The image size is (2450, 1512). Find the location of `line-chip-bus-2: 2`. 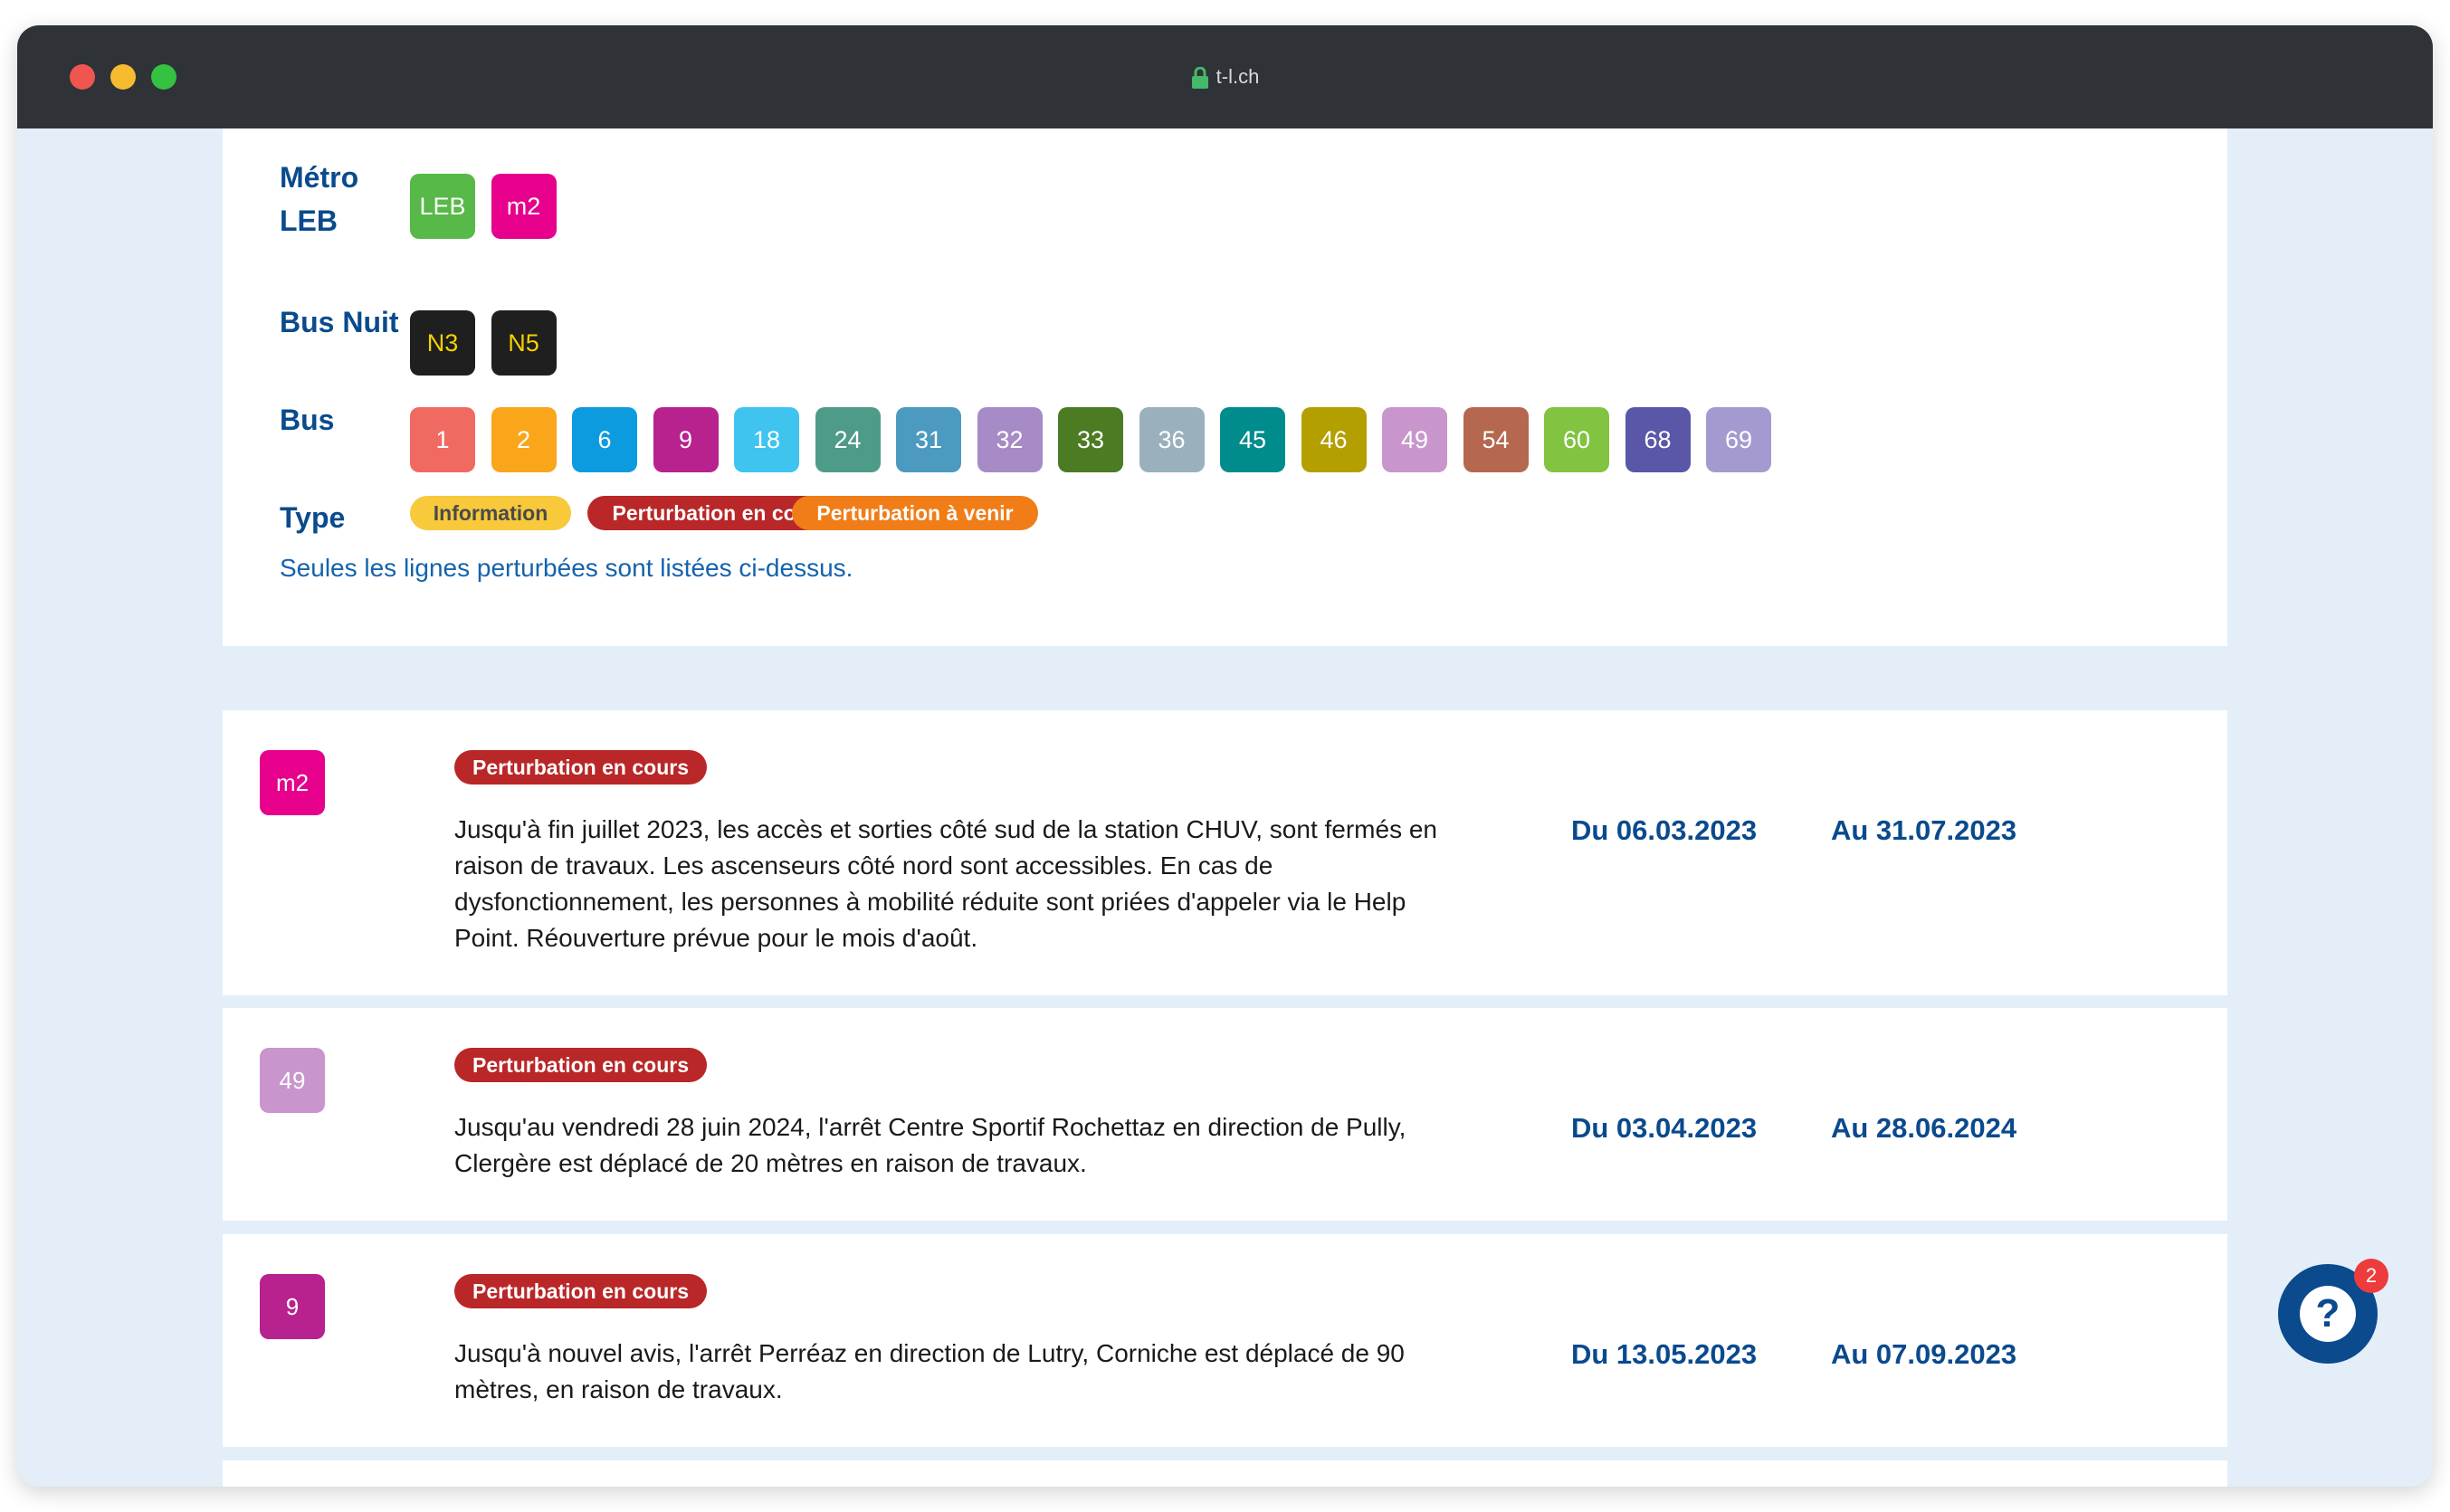

line-chip-bus-2: 2 is located at coordinates (524, 440).